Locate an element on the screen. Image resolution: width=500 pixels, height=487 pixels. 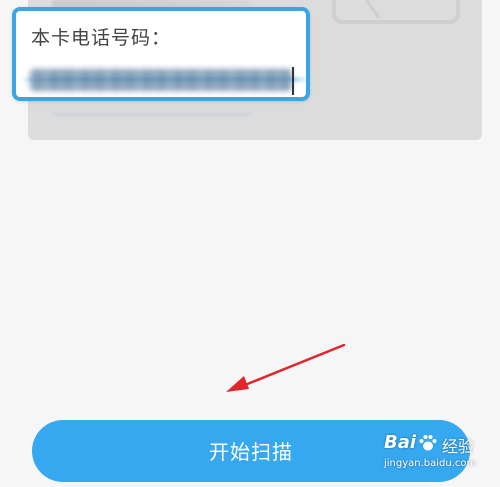
phone-number-callout: 本卡电话号码： is located at coordinates (161, 54).